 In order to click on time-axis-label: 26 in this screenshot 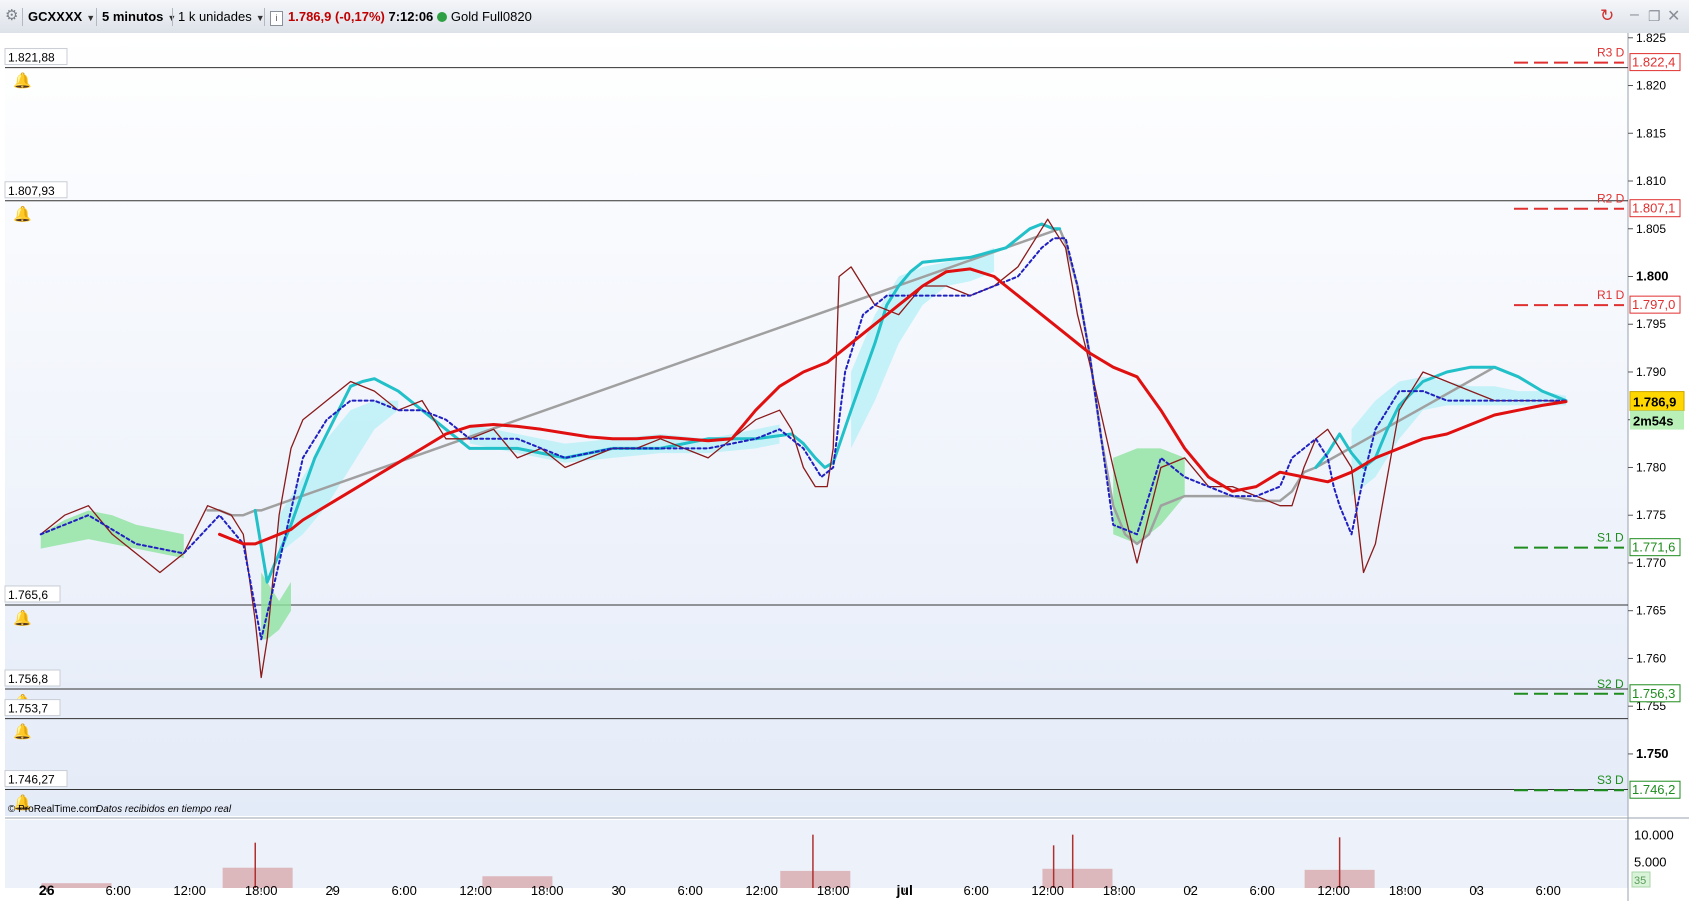, I will do `click(47, 890)`.